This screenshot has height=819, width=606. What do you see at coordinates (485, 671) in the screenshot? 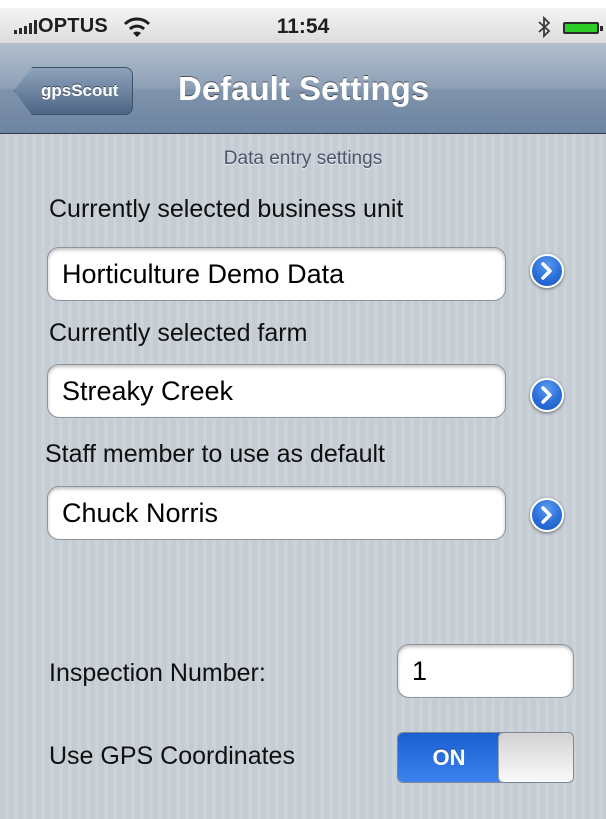
I see `inspection-number-field: 1` at bounding box center [485, 671].